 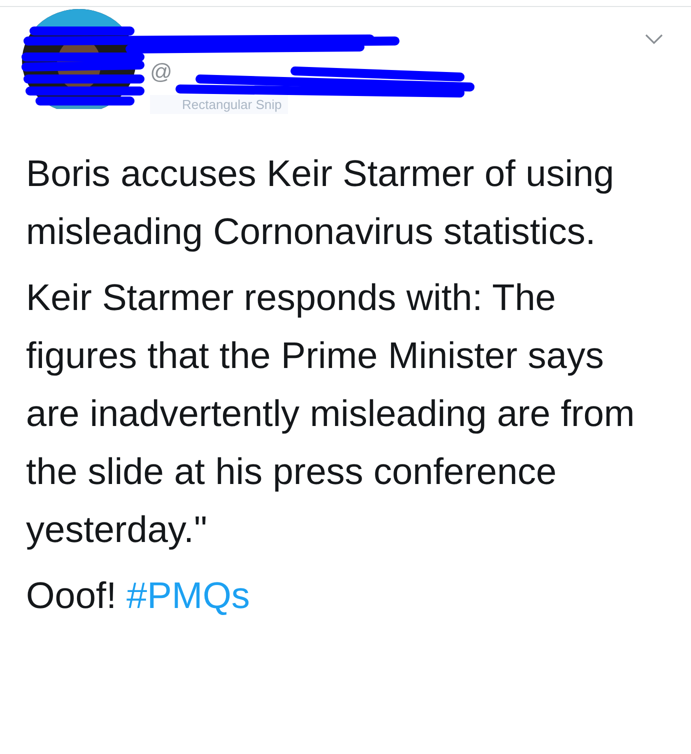 I want to click on hashtag-link: #PMQs, so click(x=188, y=596).